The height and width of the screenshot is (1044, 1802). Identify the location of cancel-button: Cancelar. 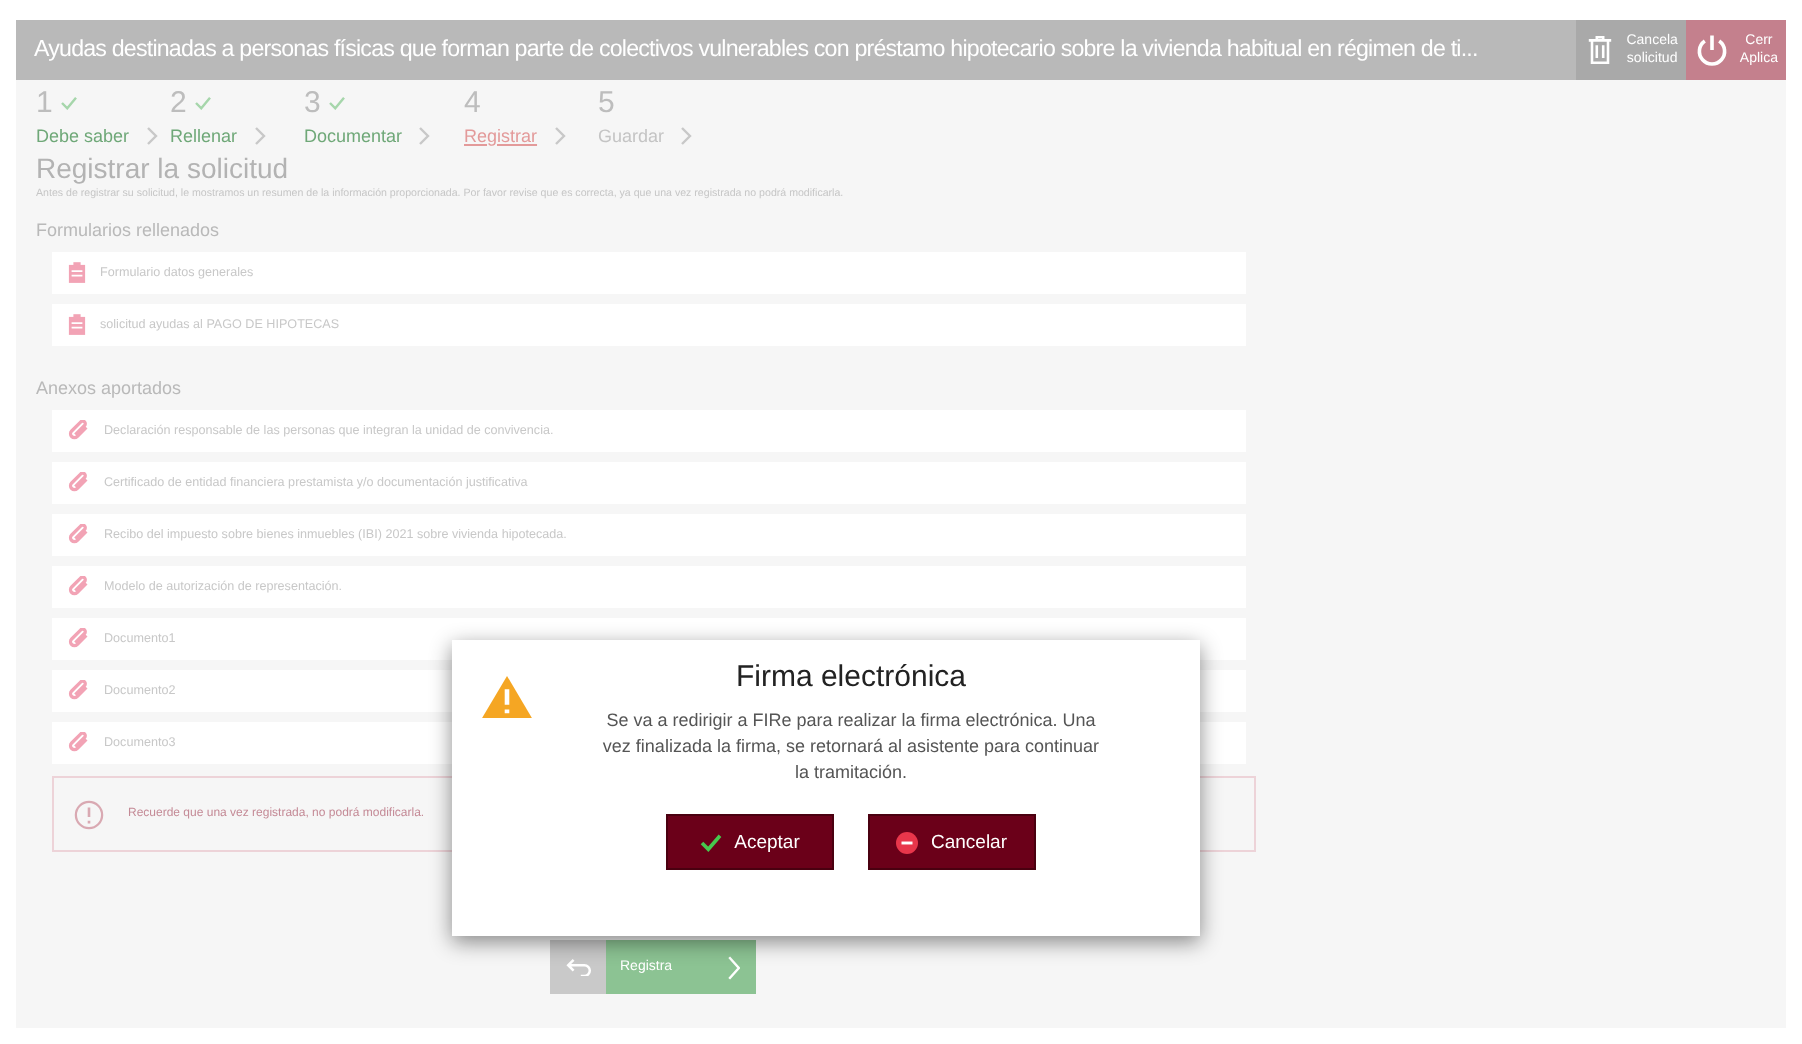
(952, 842).